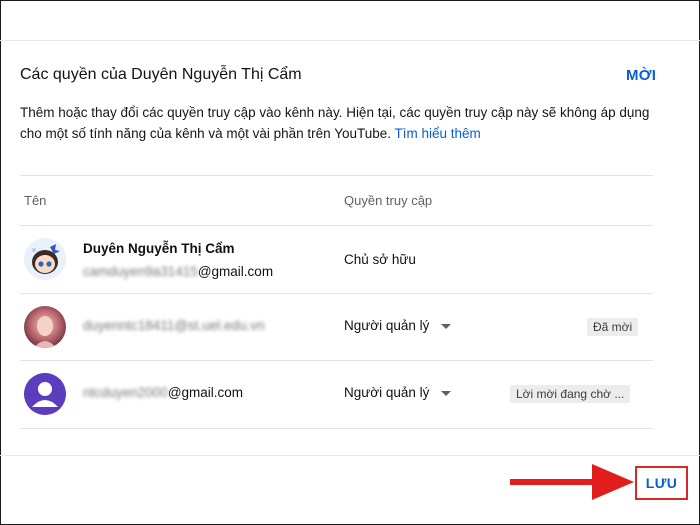 This screenshot has width=700, height=525. I want to click on row-owner-email: camduyen9a31415@gmail.com, so click(178, 271).